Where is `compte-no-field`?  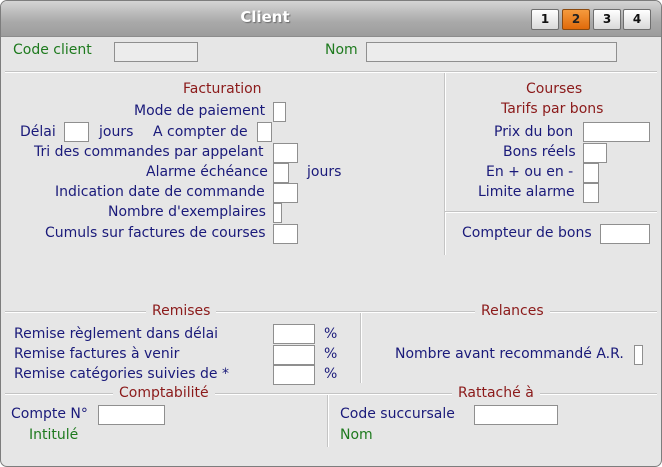
compte-no-field is located at coordinates (131, 415).